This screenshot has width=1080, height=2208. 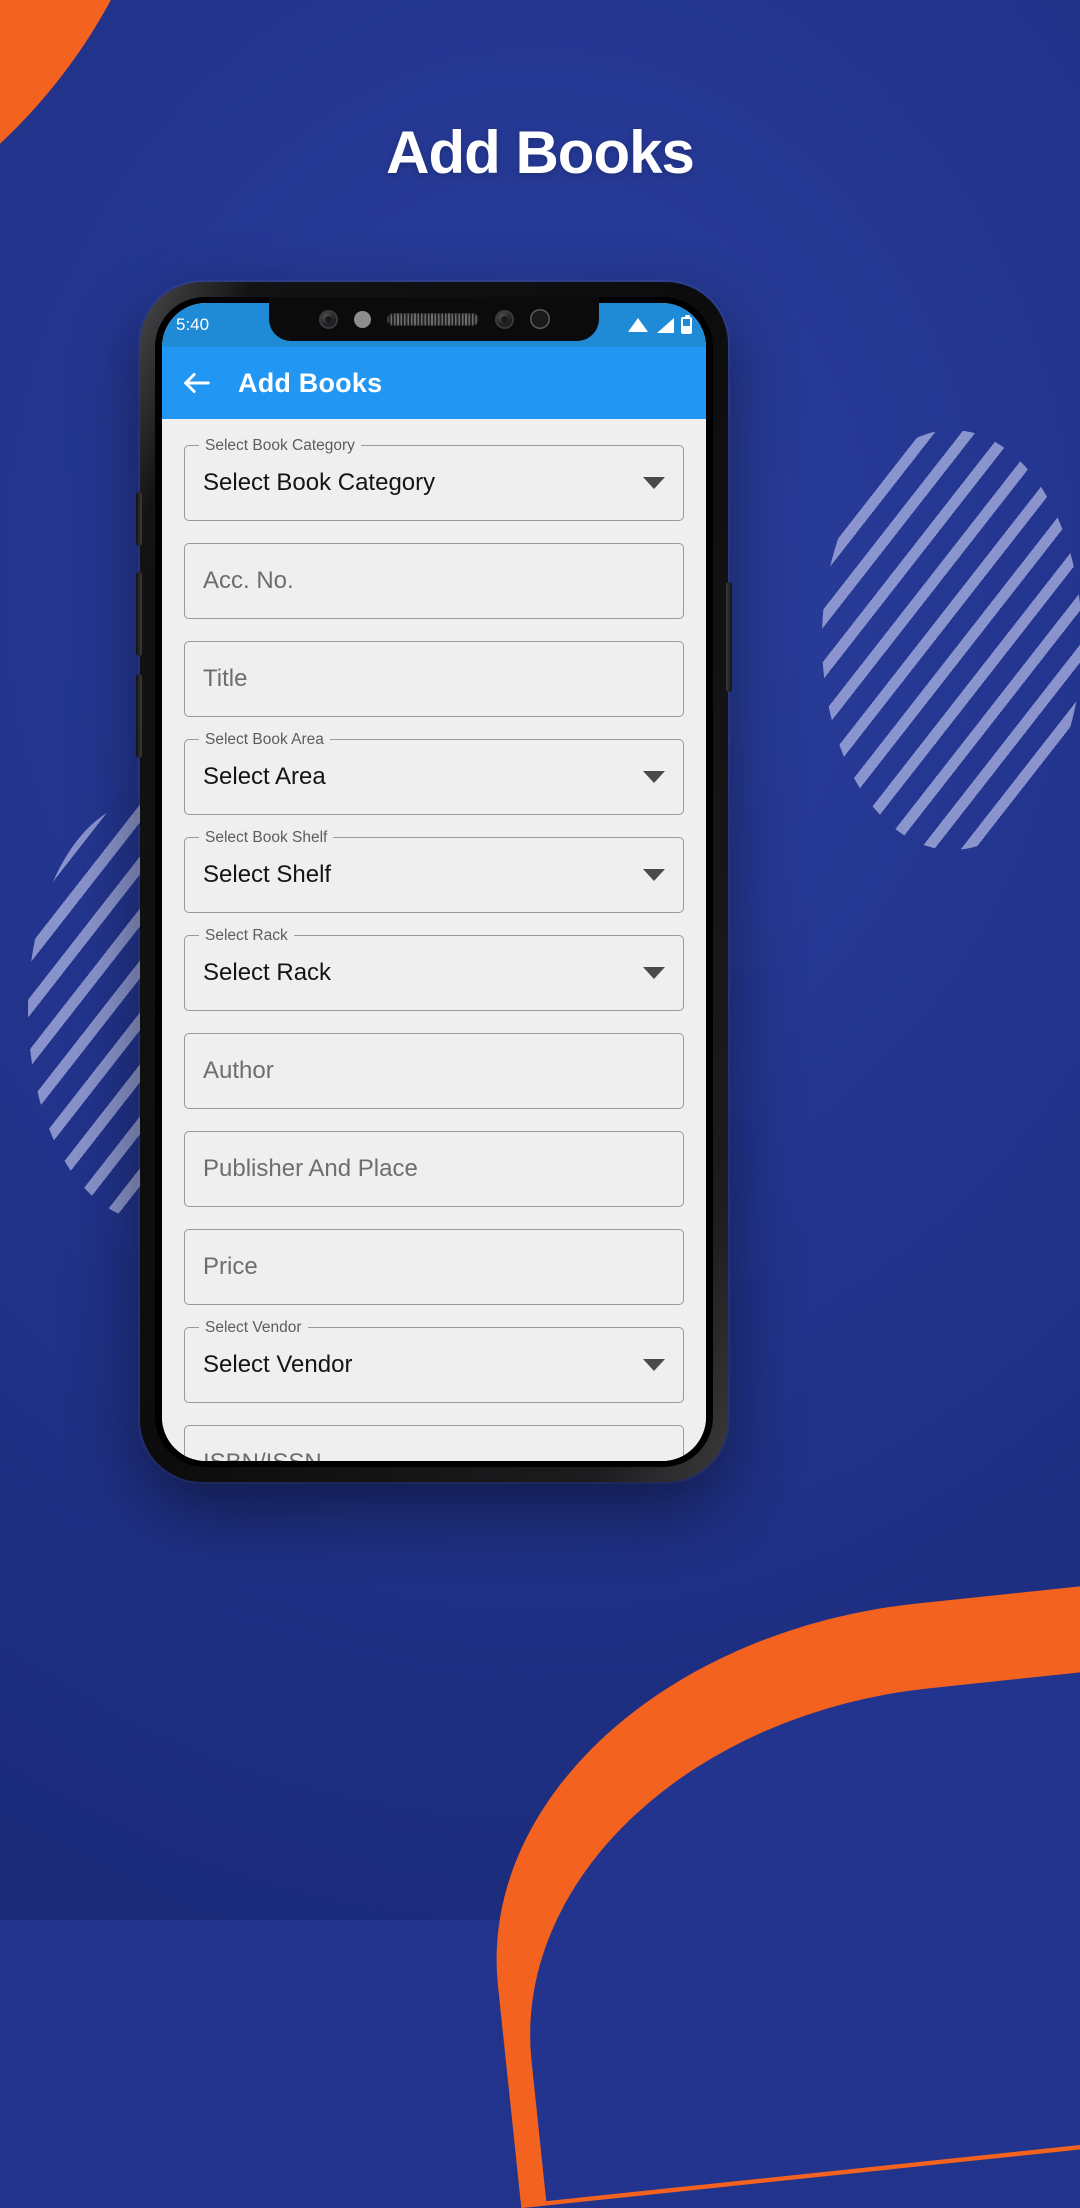 What do you see at coordinates (434, 1071) in the screenshot?
I see `field-author: Author` at bounding box center [434, 1071].